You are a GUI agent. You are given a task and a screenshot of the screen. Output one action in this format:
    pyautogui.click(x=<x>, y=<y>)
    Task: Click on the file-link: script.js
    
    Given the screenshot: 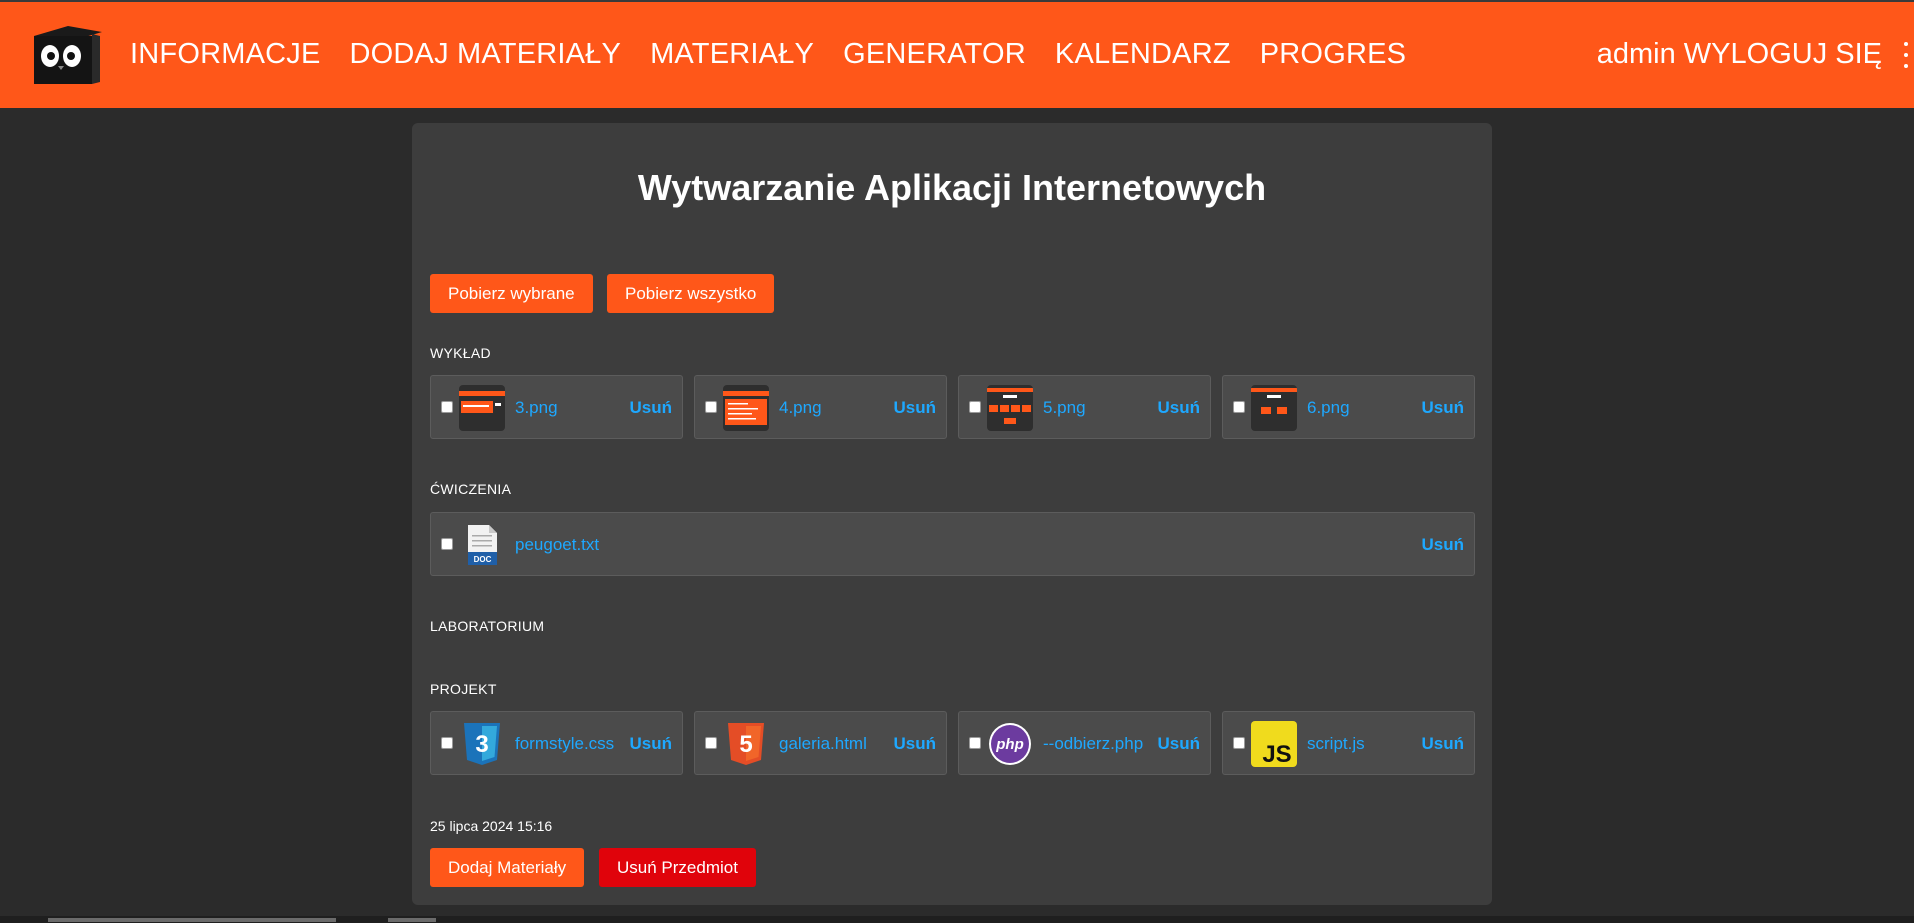 What is the action you would take?
    pyautogui.click(x=1336, y=744)
    